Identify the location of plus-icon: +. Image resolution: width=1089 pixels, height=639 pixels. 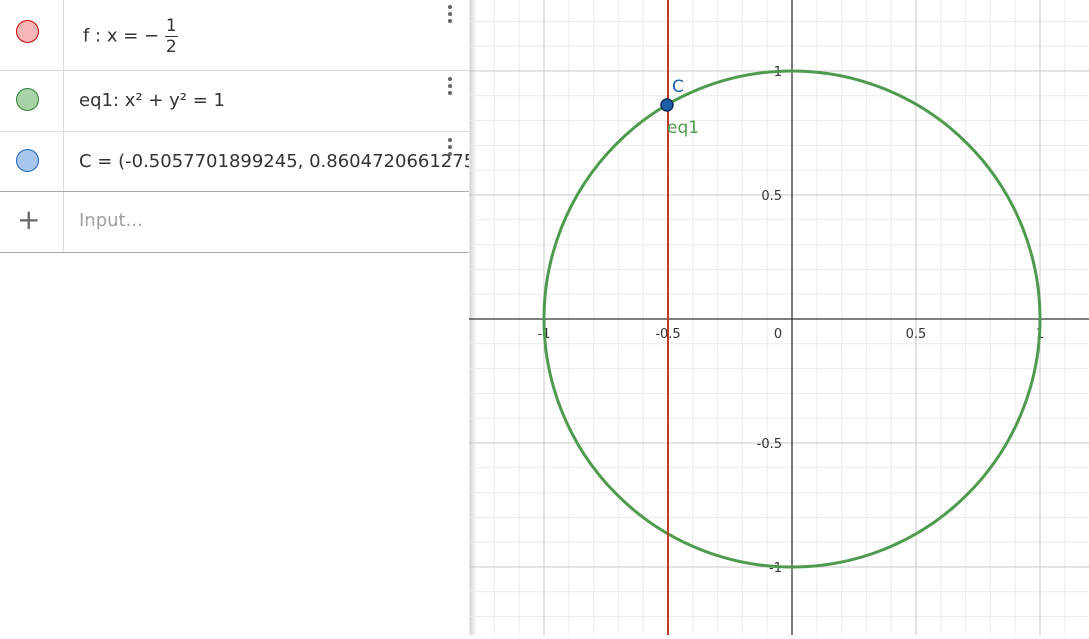
(28, 220).